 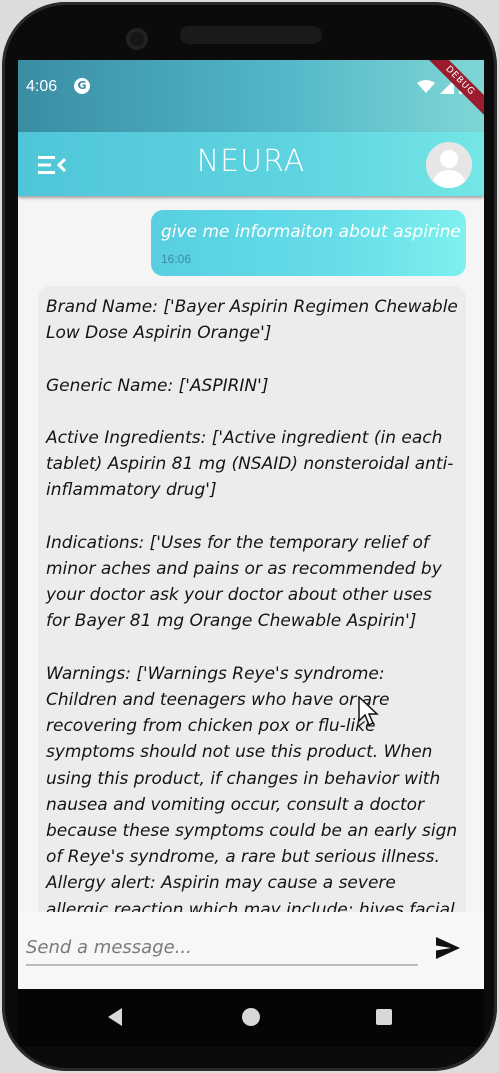 I want to click on user-message-text: give me informaiton about aspirine, so click(x=311, y=232).